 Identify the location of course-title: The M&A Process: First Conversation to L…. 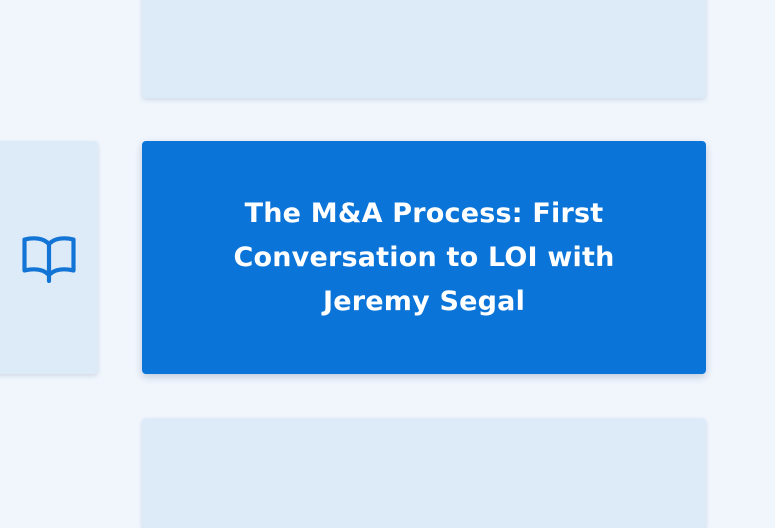
(424, 257).